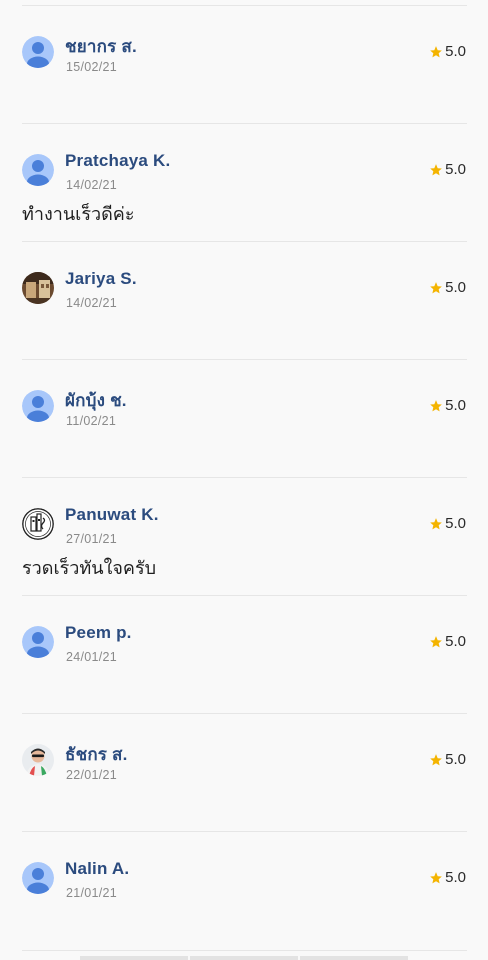 The height and width of the screenshot is (960, 488). What do you see at coordinates (244, 65) in the screenshot?
I see `review-item: ชยากร ส. 15/02/21 5.0` at bounding box center [244, 65].